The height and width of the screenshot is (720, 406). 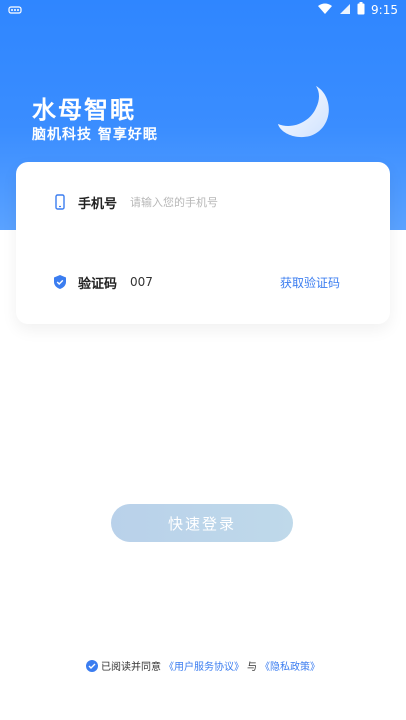 What do you see at coordinates (203, 282) in the screenshot?
I see `verification-row: 验证码 007 获取验证码` at bounding box center [203, 282].